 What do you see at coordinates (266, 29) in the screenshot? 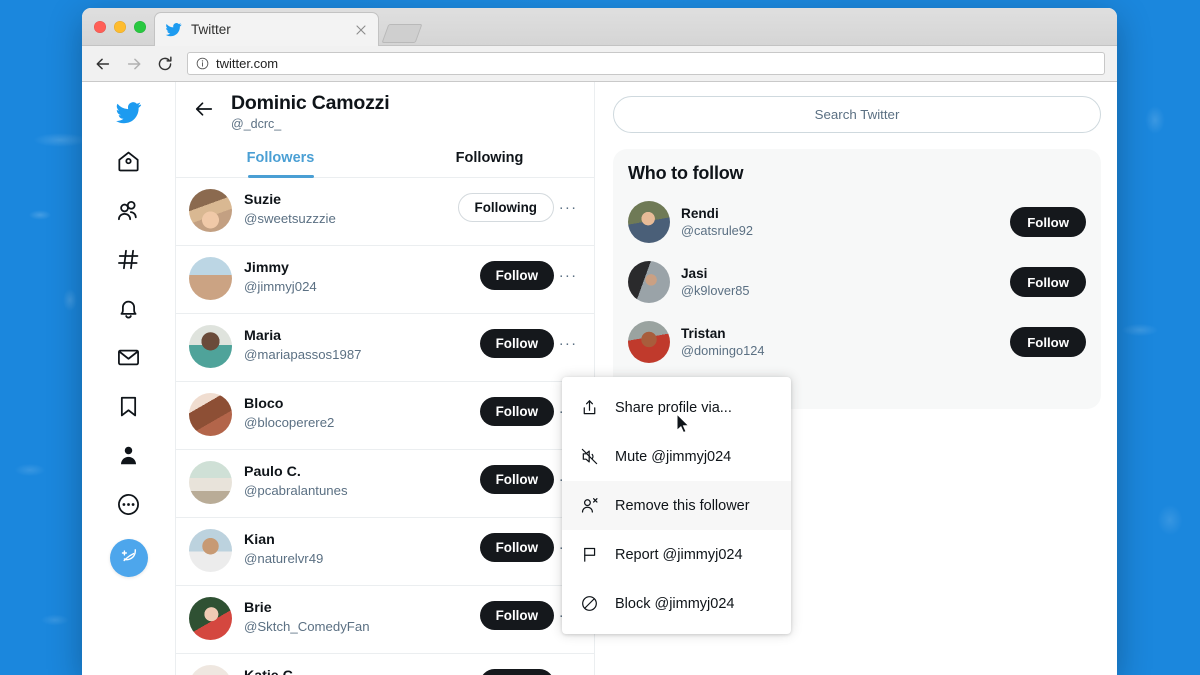
I see `browser-tab: Twitter` at bounding box center [266, 29].